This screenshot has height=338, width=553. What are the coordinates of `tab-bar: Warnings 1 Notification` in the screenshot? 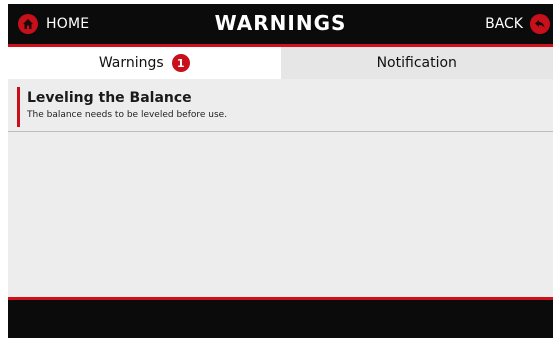 It's located at (280, 63).